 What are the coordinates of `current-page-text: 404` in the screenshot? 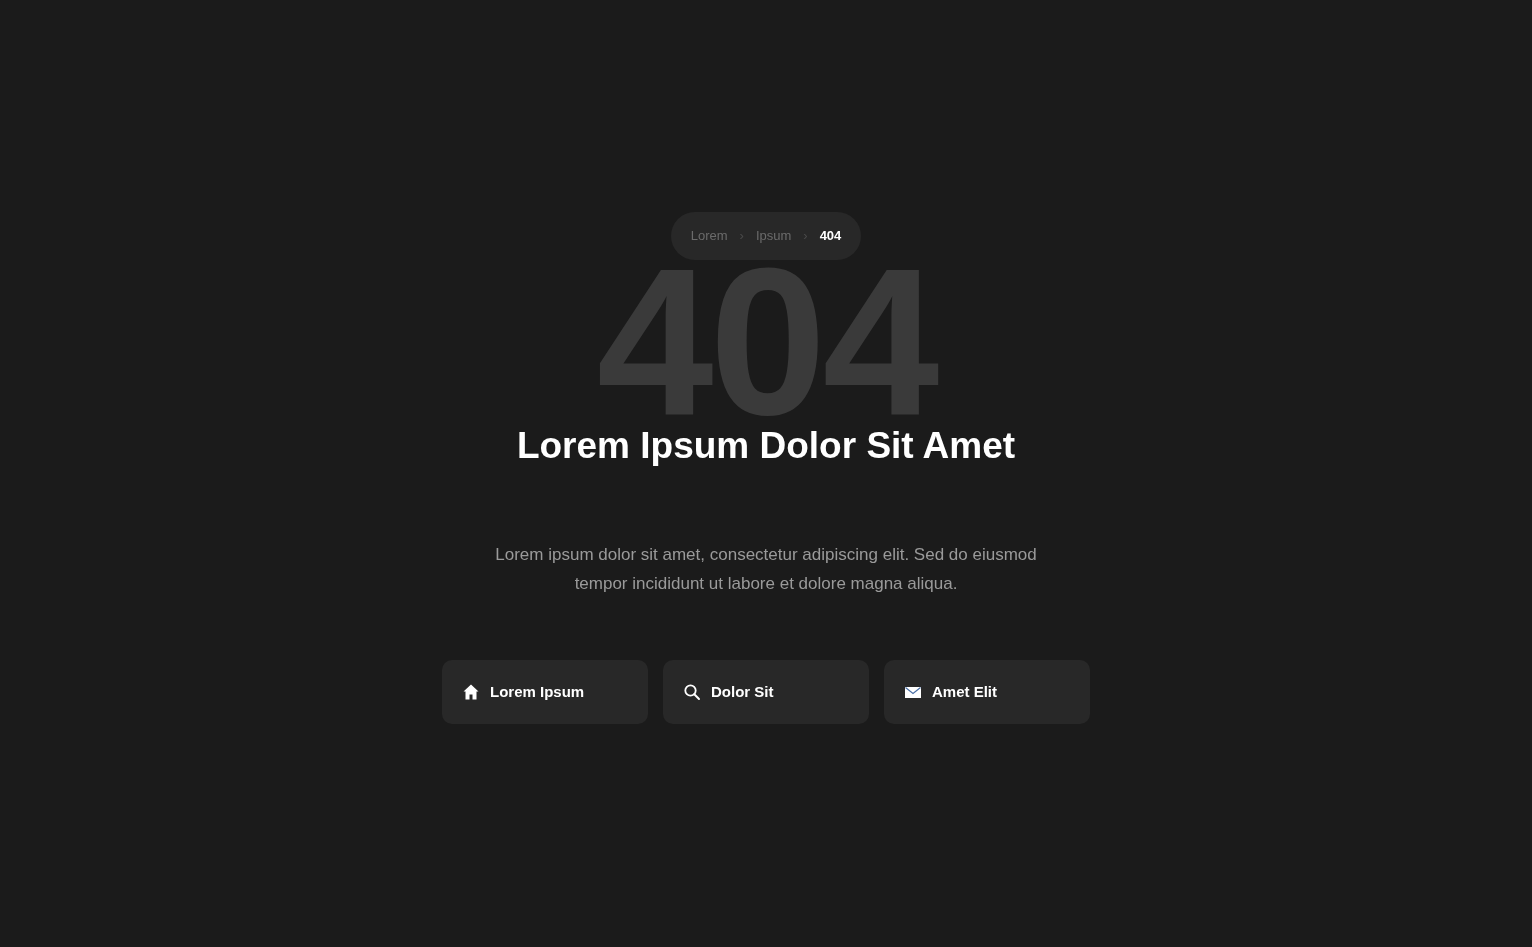 It's located at (830, 236).